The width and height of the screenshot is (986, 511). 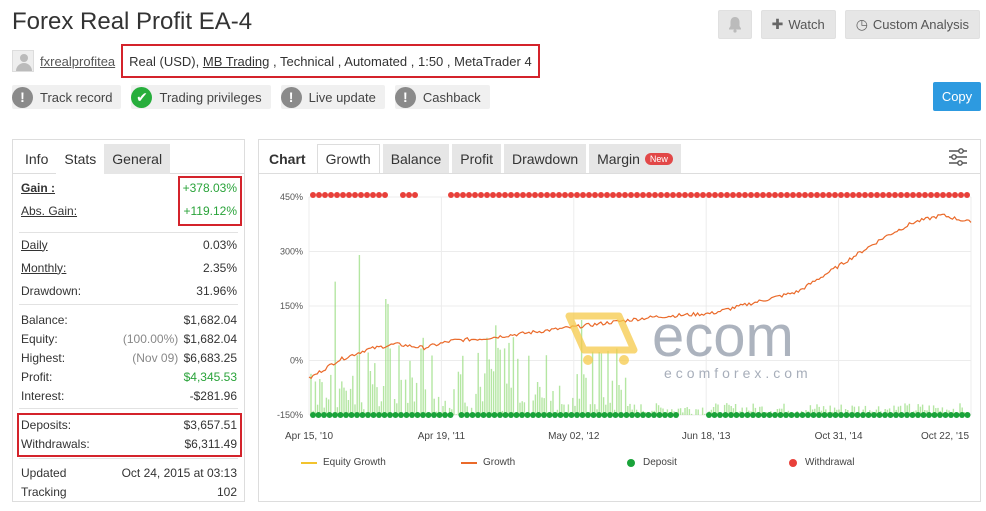 I want to click on stat-note: (100.00%), so click(x=150, y=338).